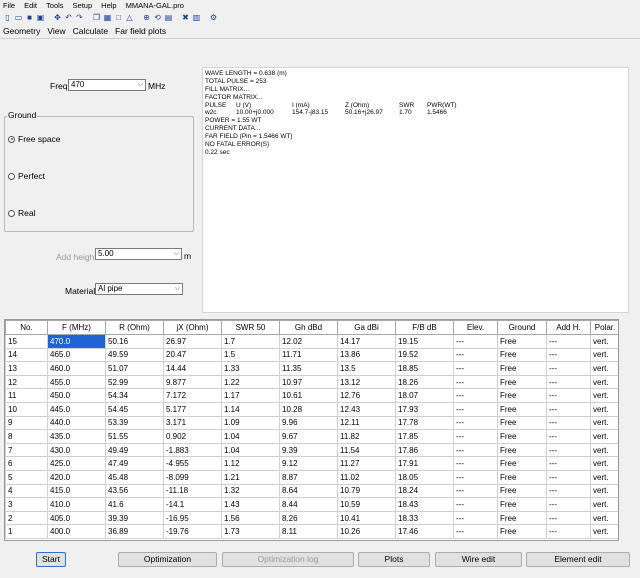  Describe the element at coordinates (34, 139) in the screenshot. I see `radio-free-space: Free space` at that location.